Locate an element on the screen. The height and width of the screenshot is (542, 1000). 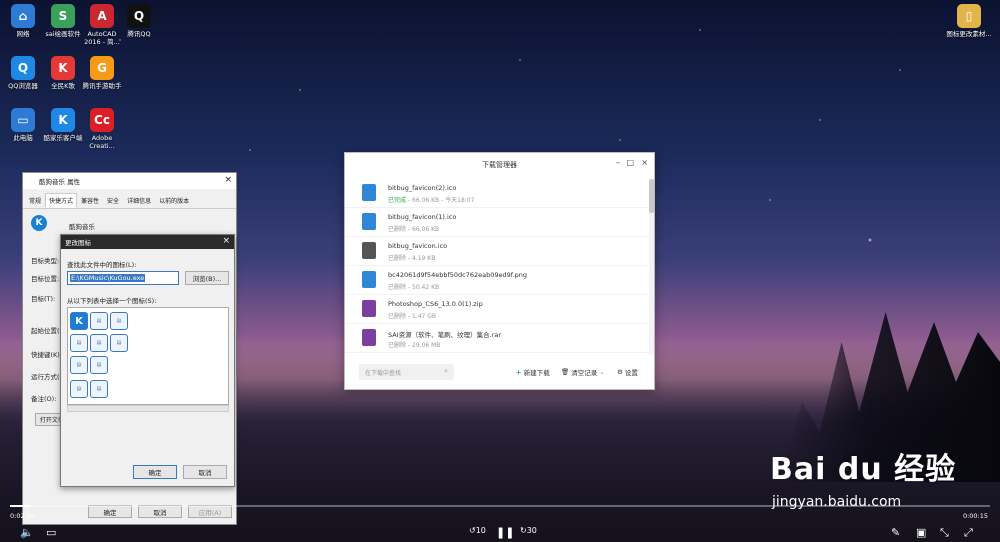
download-item: Photoshop_CS6_13.0.0(1).zip 已删除 - 1.47 GB is located at coordinates (497, 309).